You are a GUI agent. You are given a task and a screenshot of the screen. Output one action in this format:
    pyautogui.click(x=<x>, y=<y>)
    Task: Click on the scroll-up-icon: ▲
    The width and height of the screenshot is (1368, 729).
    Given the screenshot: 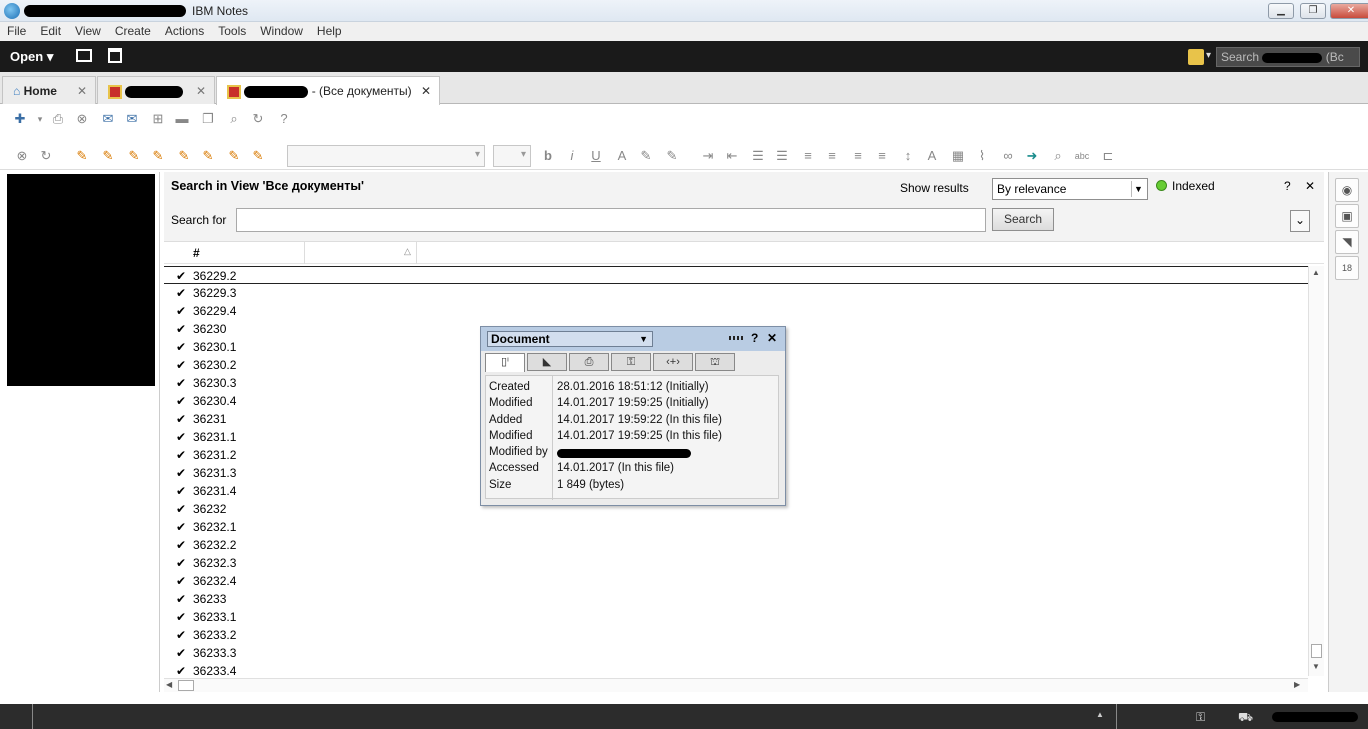 What is the action you would take?
    pyautogui.click(x=1316, y=272)
    